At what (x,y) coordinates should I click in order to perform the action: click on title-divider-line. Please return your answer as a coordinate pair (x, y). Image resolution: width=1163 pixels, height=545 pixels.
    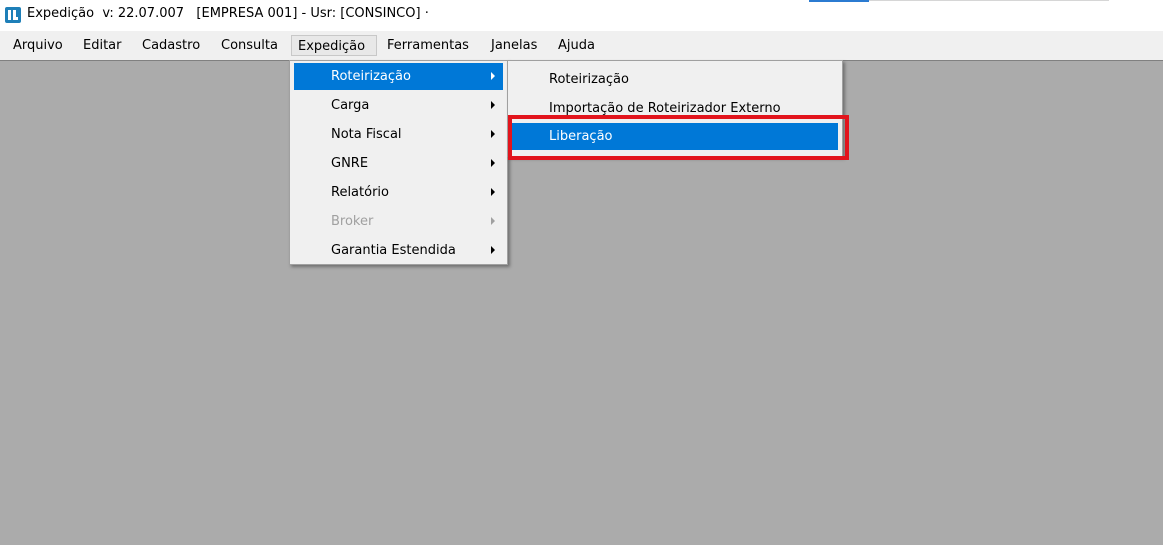
    Looking at the image, I should click on (989, 0).